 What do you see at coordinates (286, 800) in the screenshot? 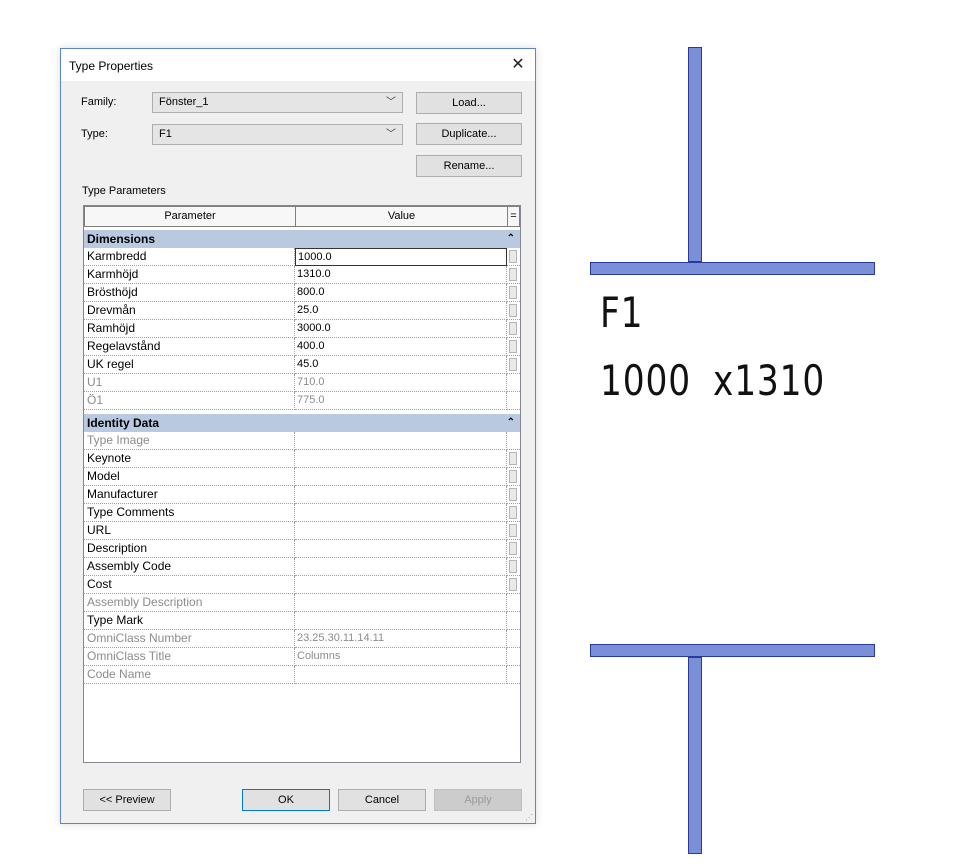
I see `ok-button: OK` at bounding box center [286, 800].